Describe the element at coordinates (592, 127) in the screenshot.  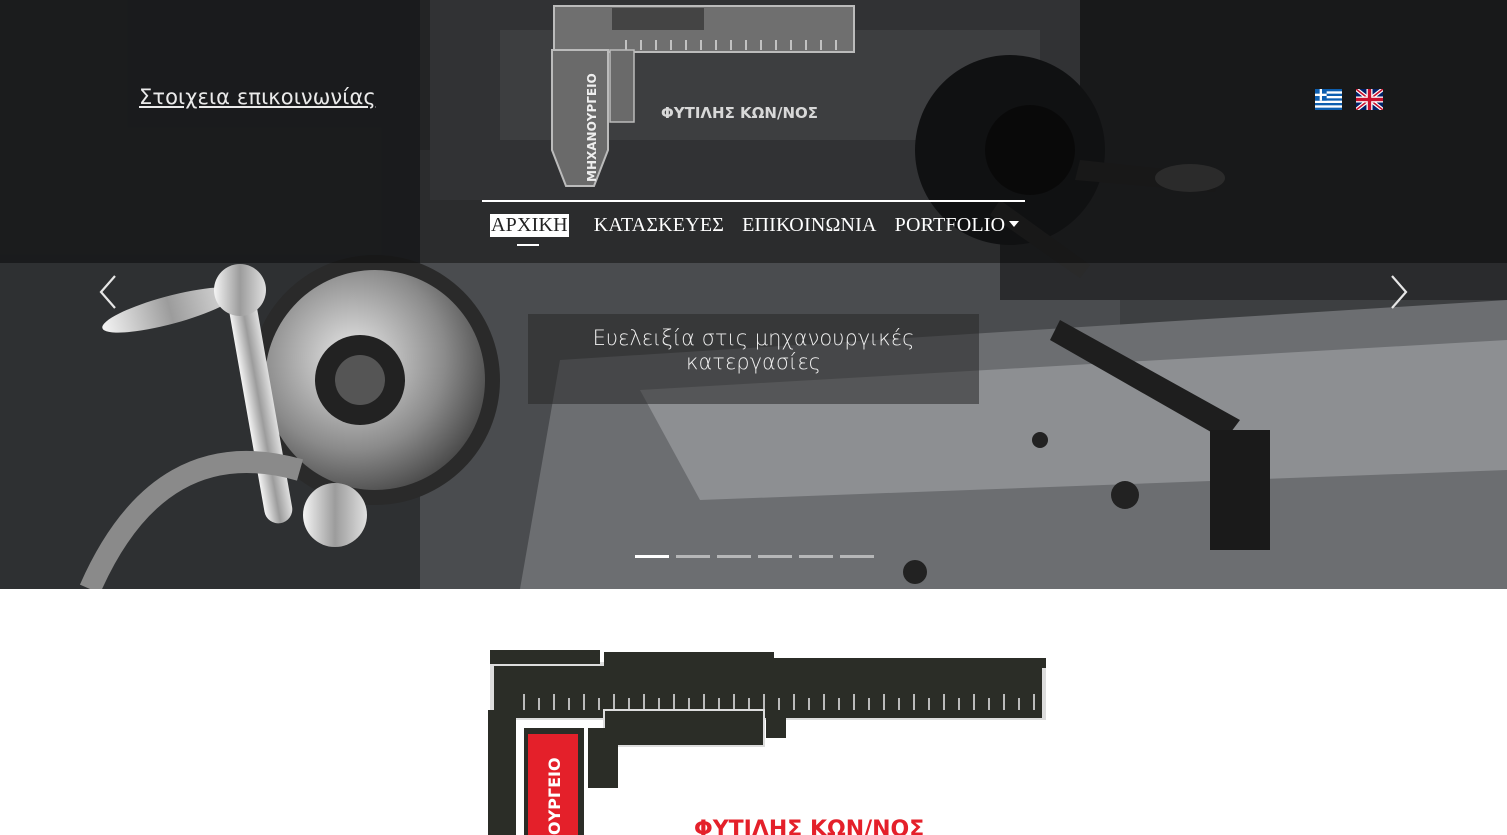
I see `logo-side-text: ΜΗΧΑΝΟΥΡΓΕΙΟ` at that location.